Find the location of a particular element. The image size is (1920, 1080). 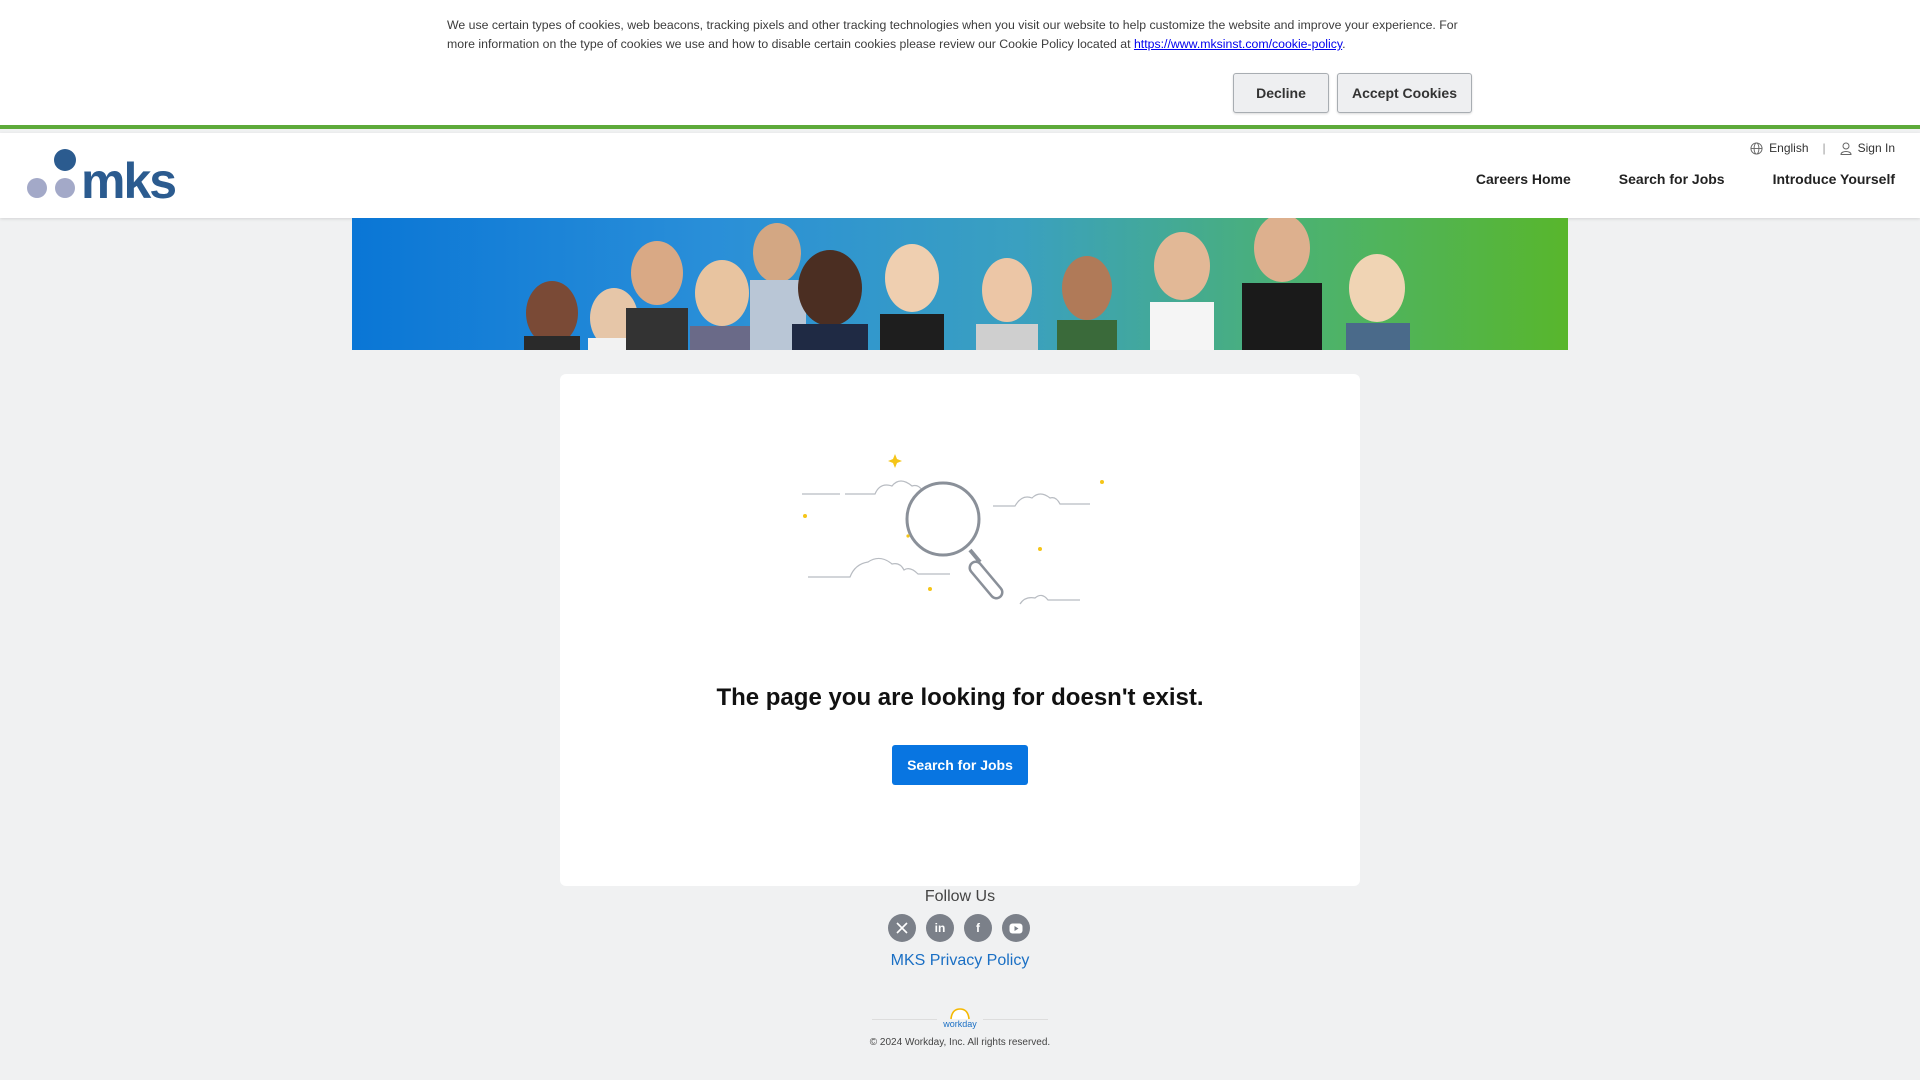

utility-bar: English | Sign In is located at coordinates (1822, 148).